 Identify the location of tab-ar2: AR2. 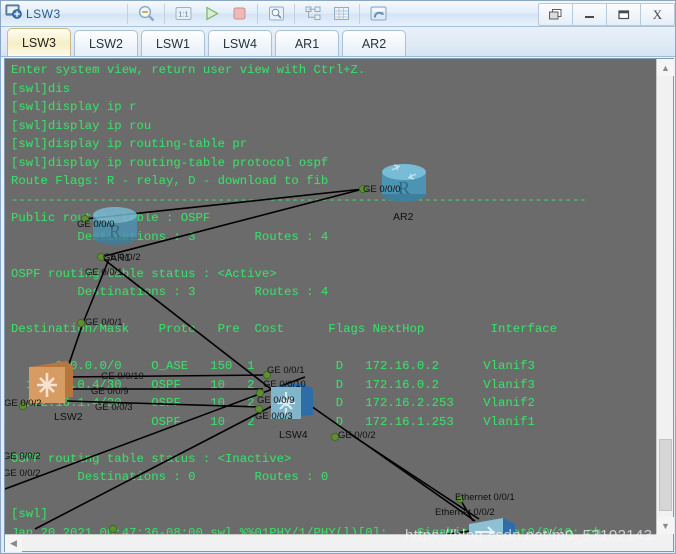
(374, 43).